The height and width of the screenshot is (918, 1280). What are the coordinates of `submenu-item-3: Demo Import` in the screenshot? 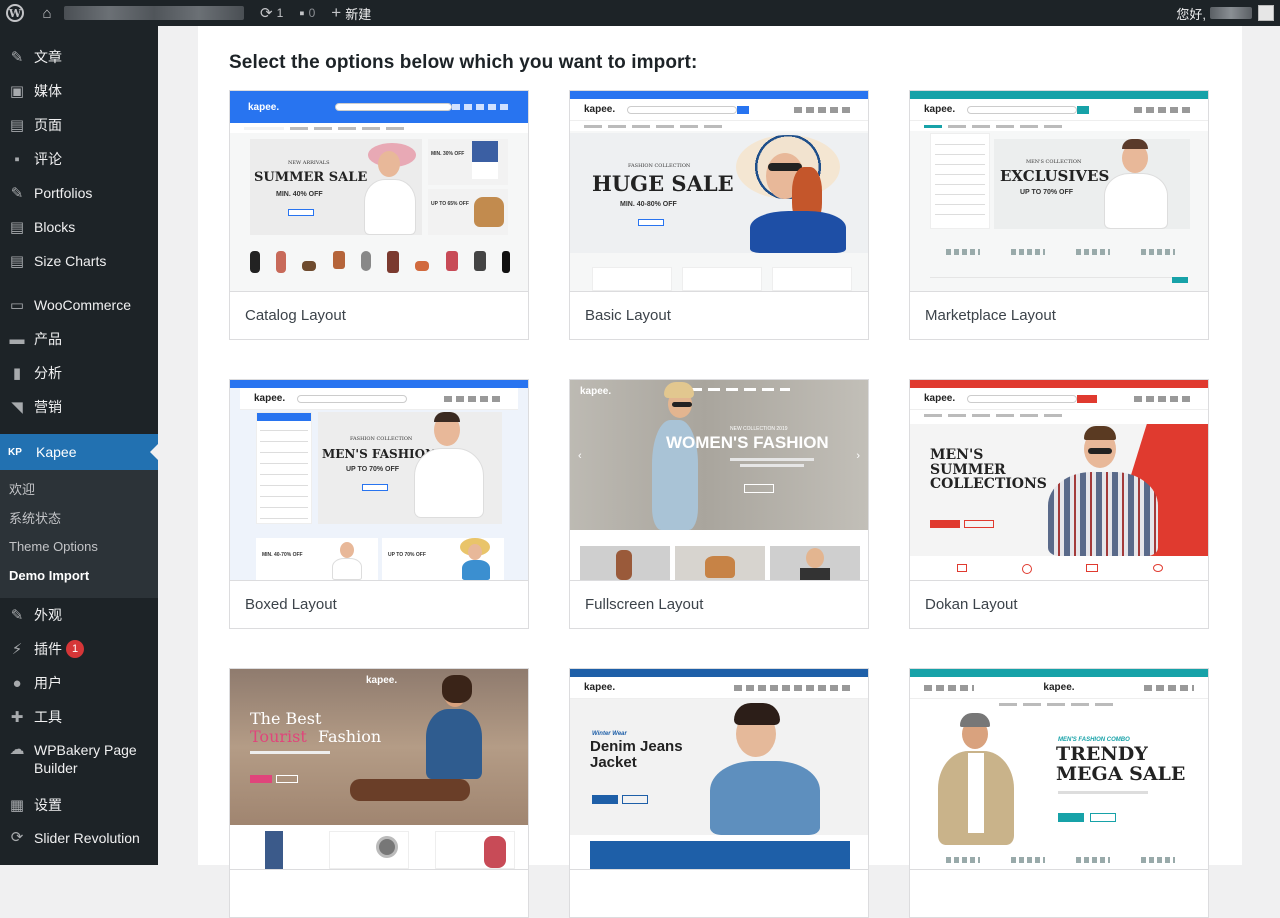 It's located at (79, 576).